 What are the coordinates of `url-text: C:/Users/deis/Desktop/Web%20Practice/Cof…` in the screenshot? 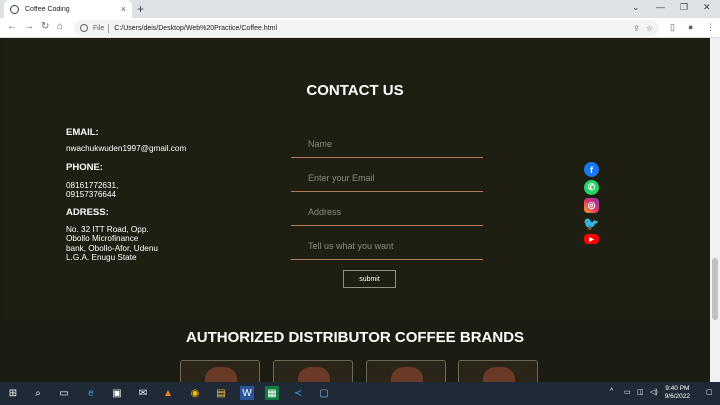 It's located at (370, 28).